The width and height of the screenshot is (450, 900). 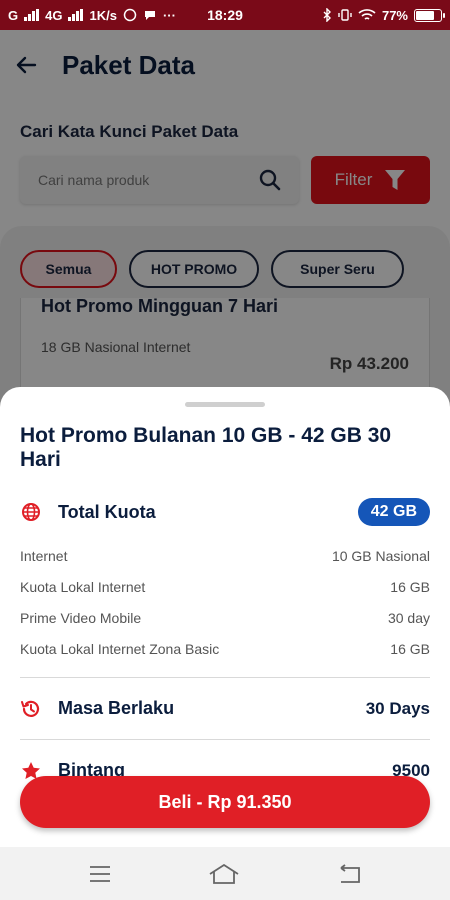 I want to click on bluetooth-icon, so click(x=327, y=15).